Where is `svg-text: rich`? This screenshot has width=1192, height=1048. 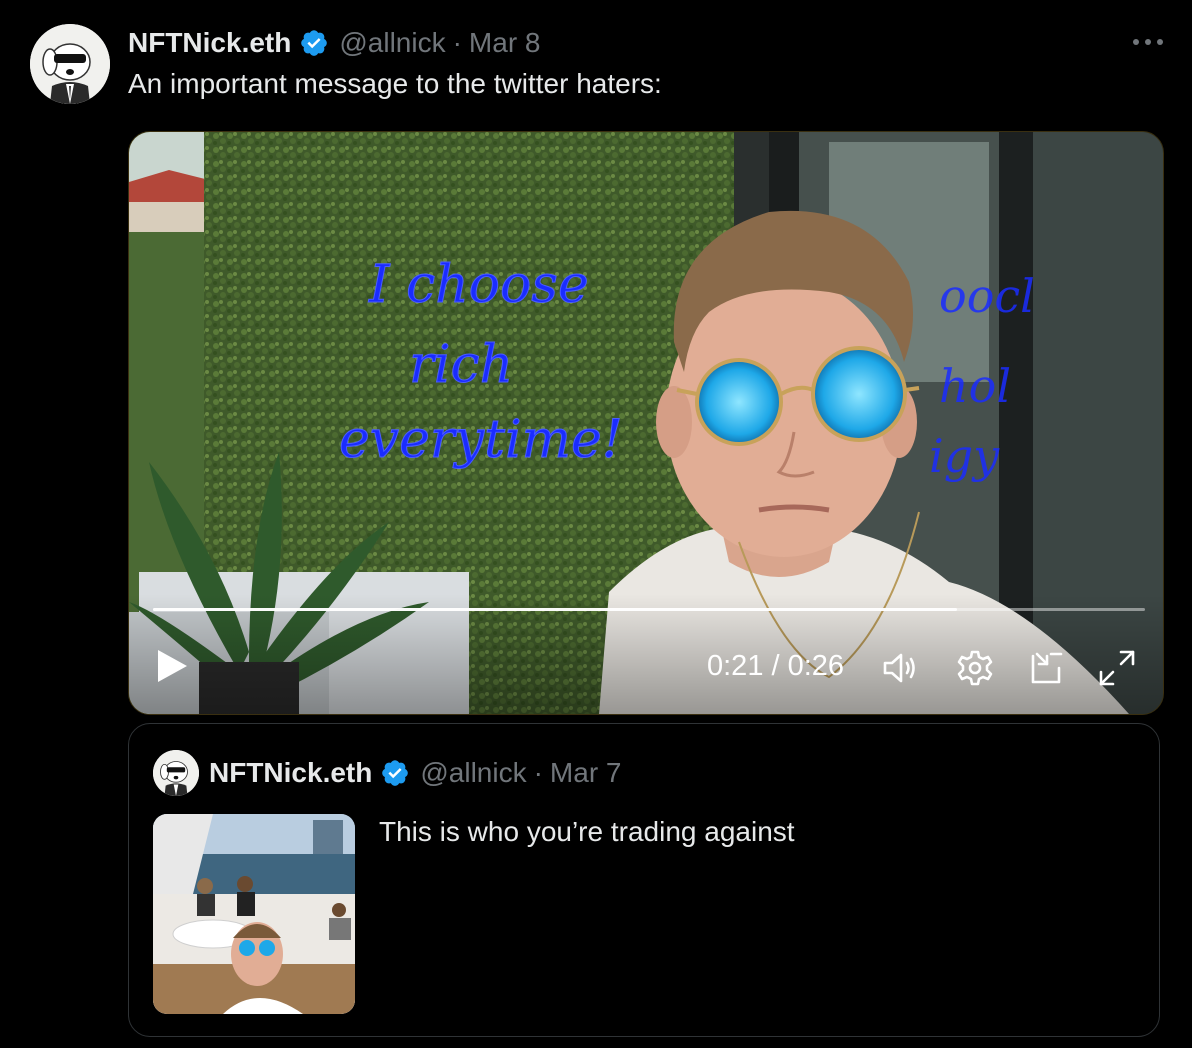 svg-text: rich is located at coordinates (461, 365).